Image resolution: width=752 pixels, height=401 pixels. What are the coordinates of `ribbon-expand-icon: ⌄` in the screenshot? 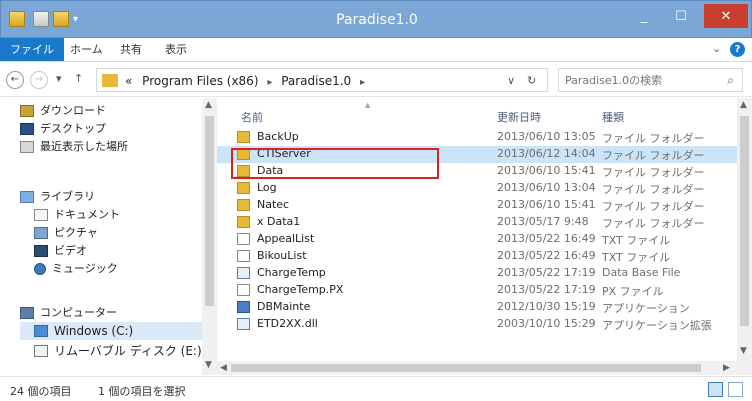 It's located at (716, 48).